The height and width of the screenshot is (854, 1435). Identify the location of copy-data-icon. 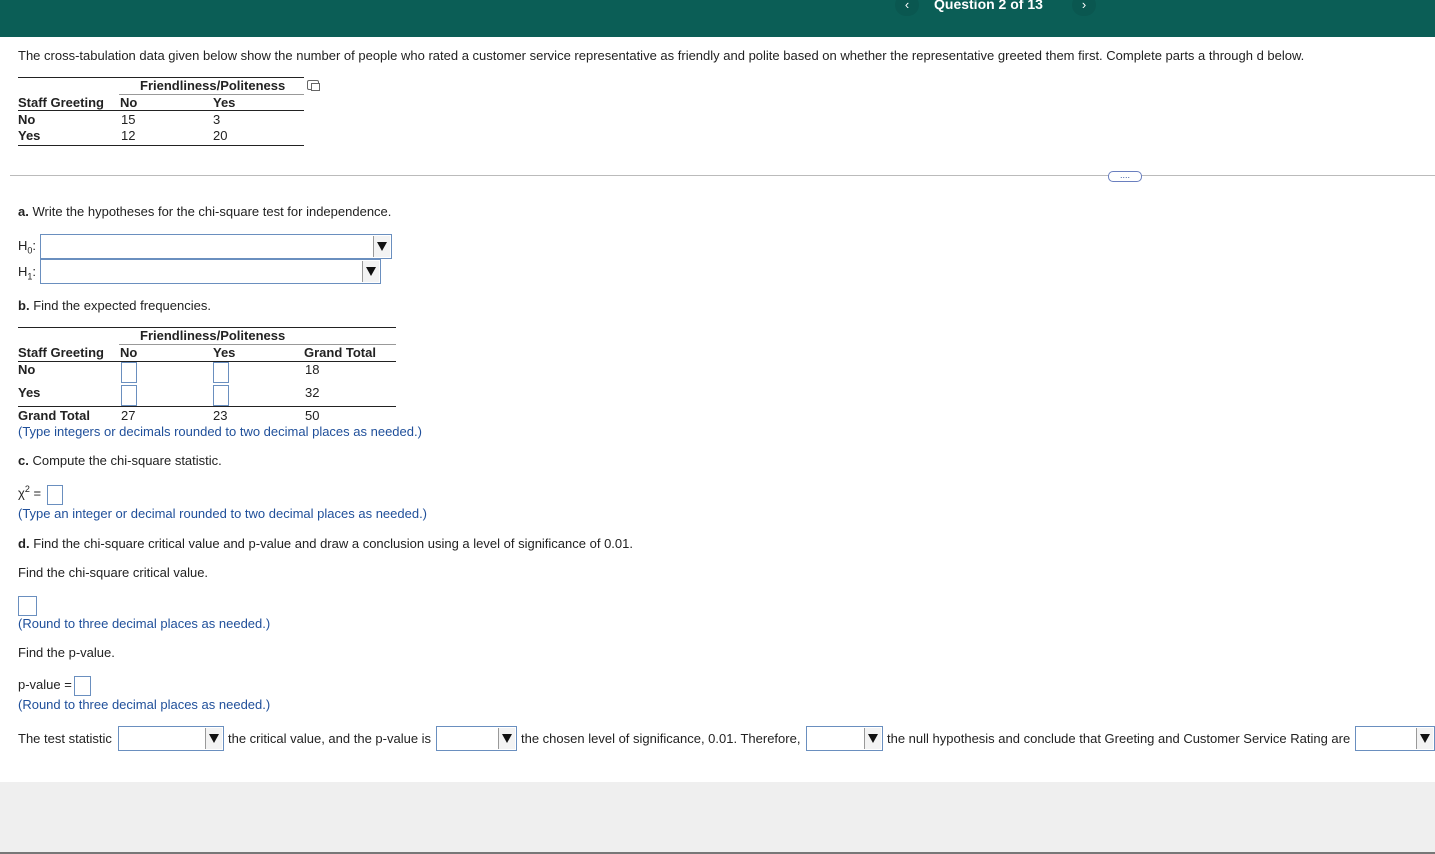
(313, 85).